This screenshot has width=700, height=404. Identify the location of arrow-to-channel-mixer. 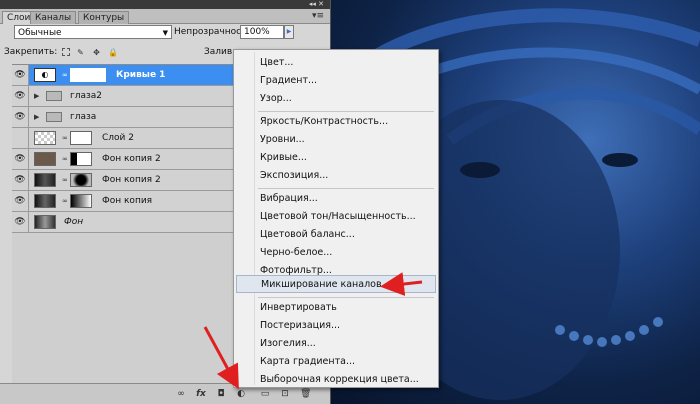
(401, 284).